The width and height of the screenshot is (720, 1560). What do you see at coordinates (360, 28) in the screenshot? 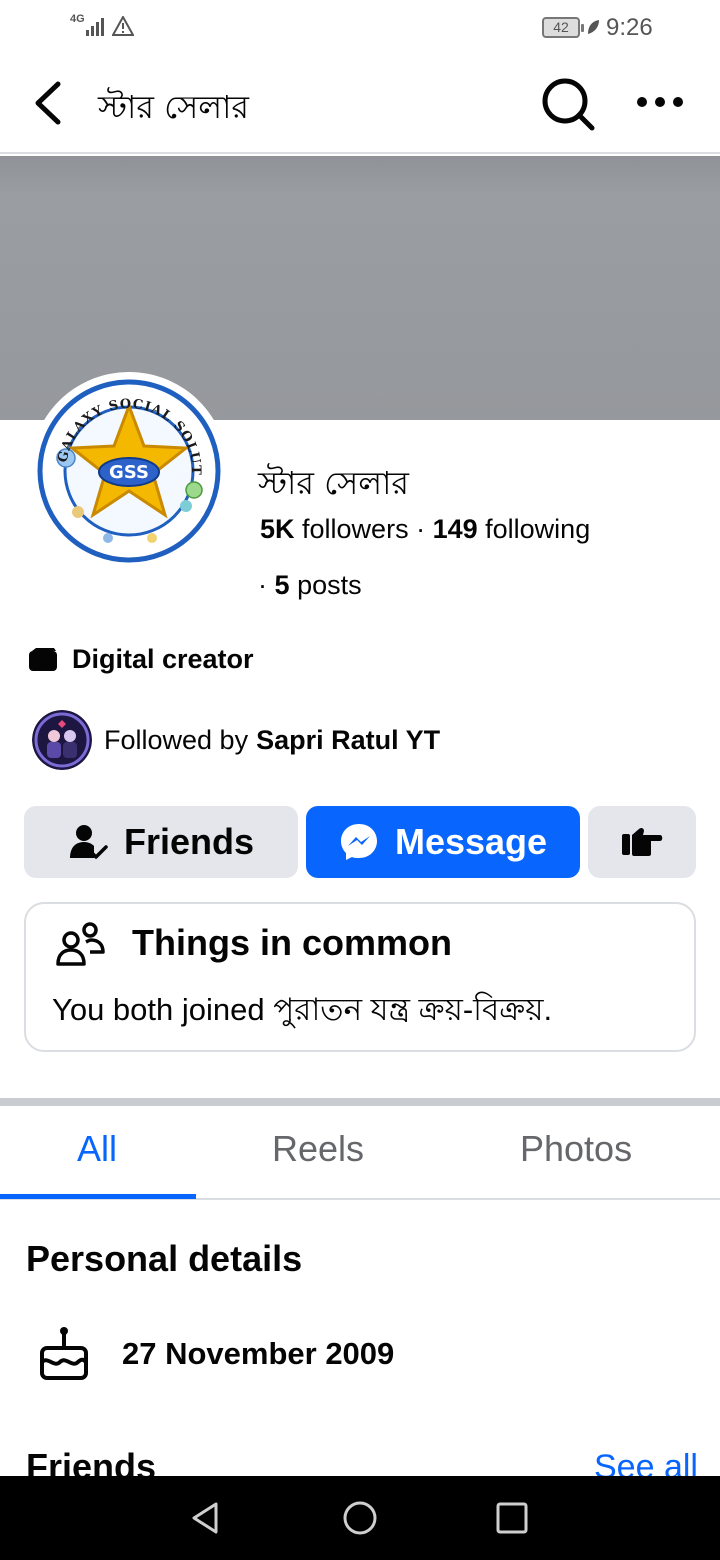
I see `status-bar: 4G 42 9:26` at bounding box center [360, 28].